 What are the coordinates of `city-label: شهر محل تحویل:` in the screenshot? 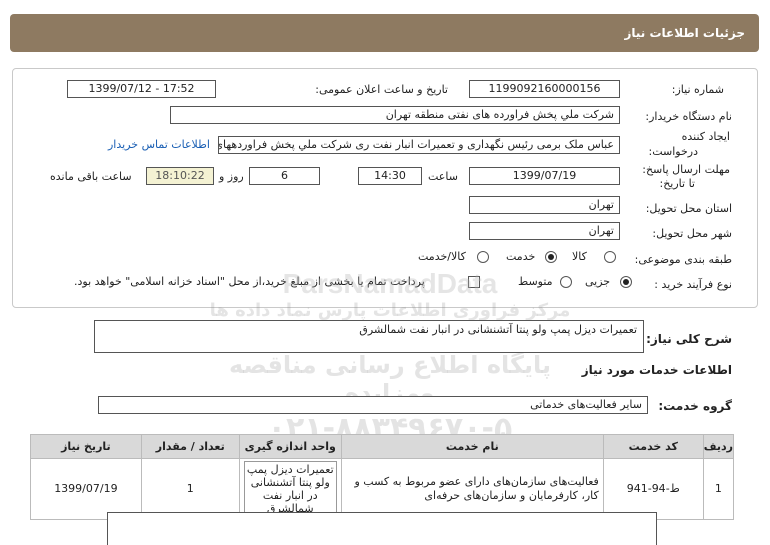 It's located at (692, 233).